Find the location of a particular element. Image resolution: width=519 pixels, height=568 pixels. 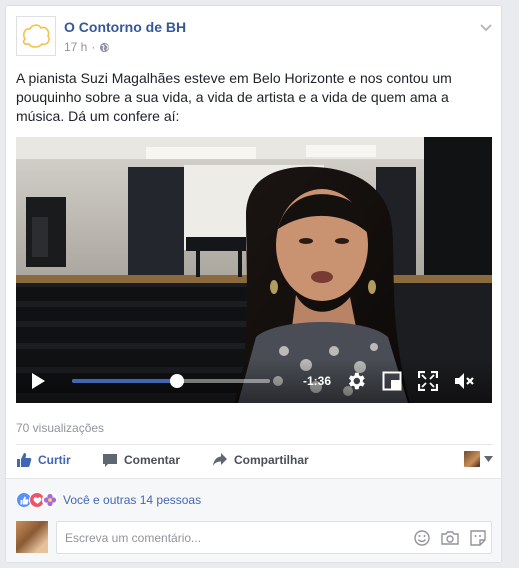

progress-fill is located at coordinates (124, 381).